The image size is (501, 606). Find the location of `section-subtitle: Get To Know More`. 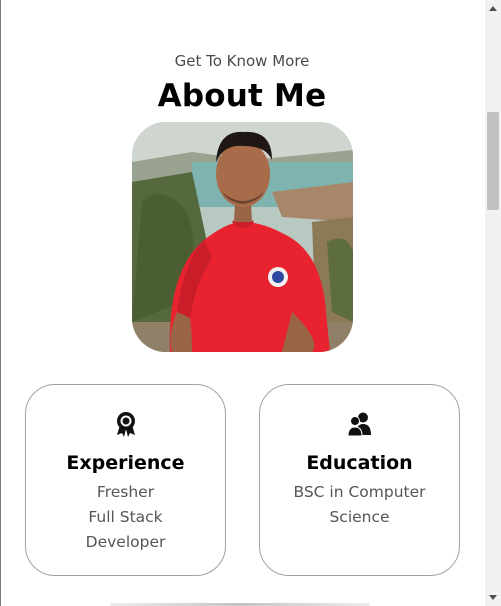

section-subtitle: Get To Know More is located at coordinates (242, 61).